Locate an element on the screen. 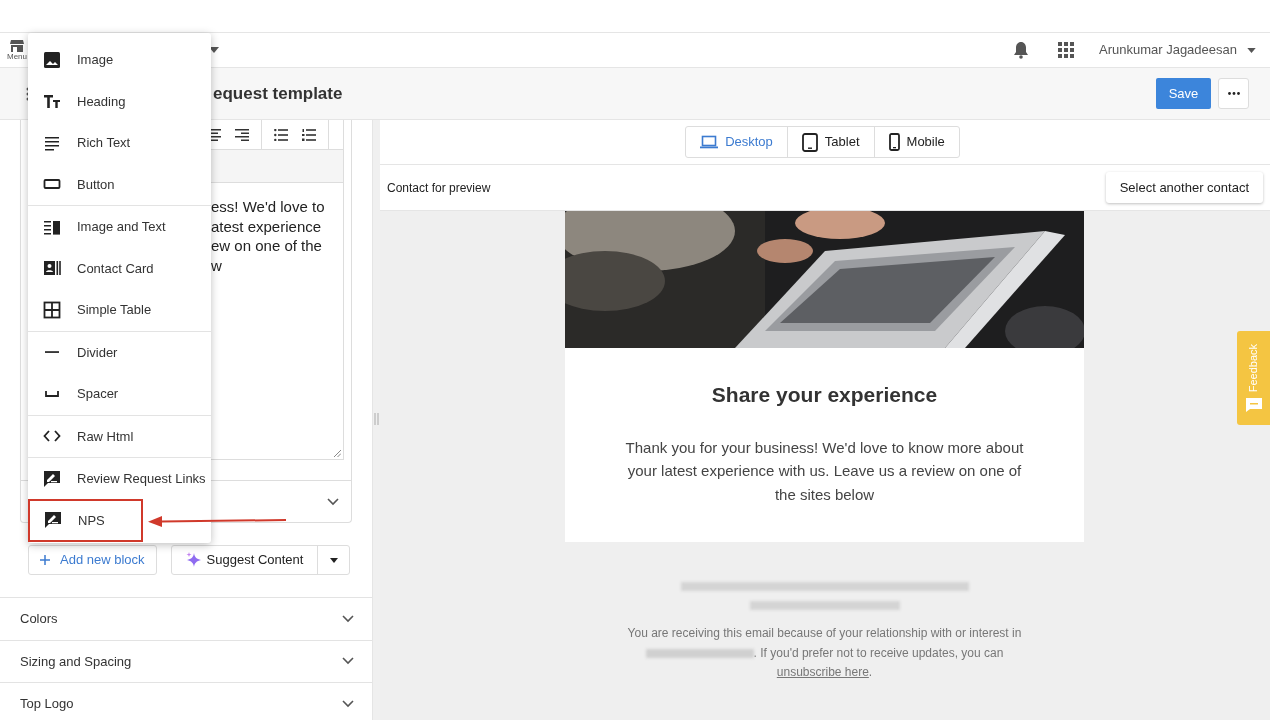 The width and height of the screenshot is (1270, 720). unsubscribe-link: unsubscribe here is located at coordinates (822, 672).